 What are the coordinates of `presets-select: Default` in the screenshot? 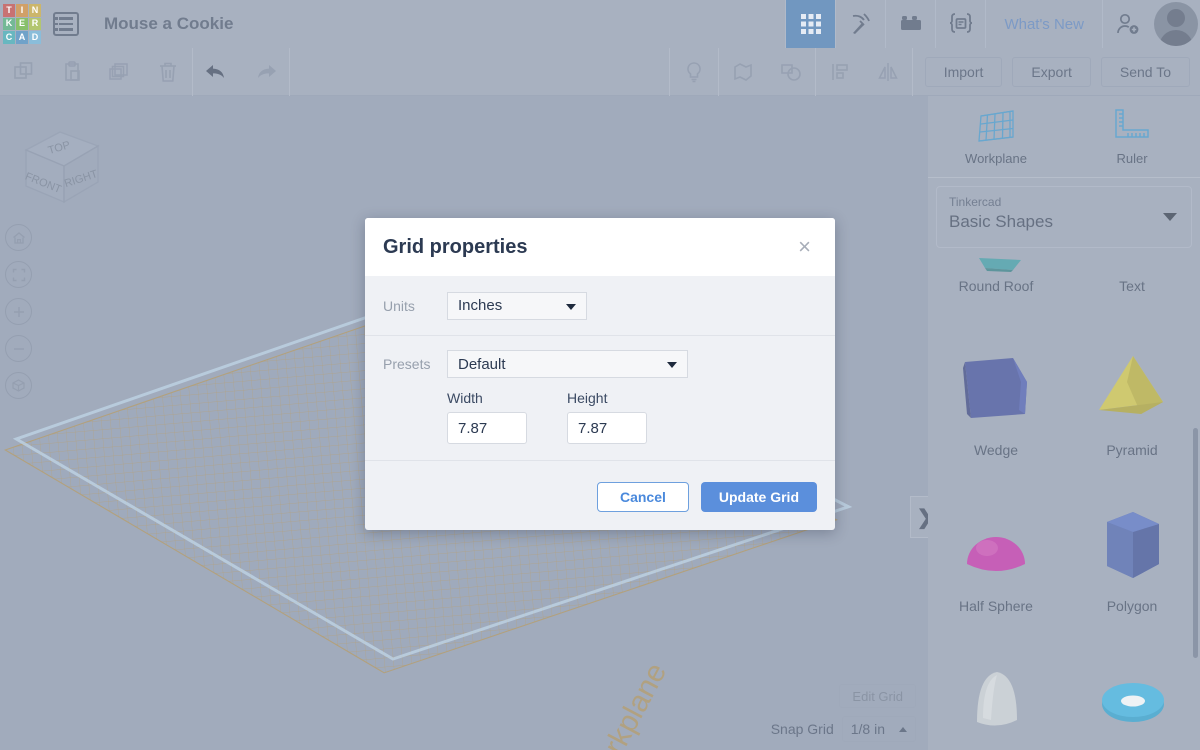 It's located at (567, 364).